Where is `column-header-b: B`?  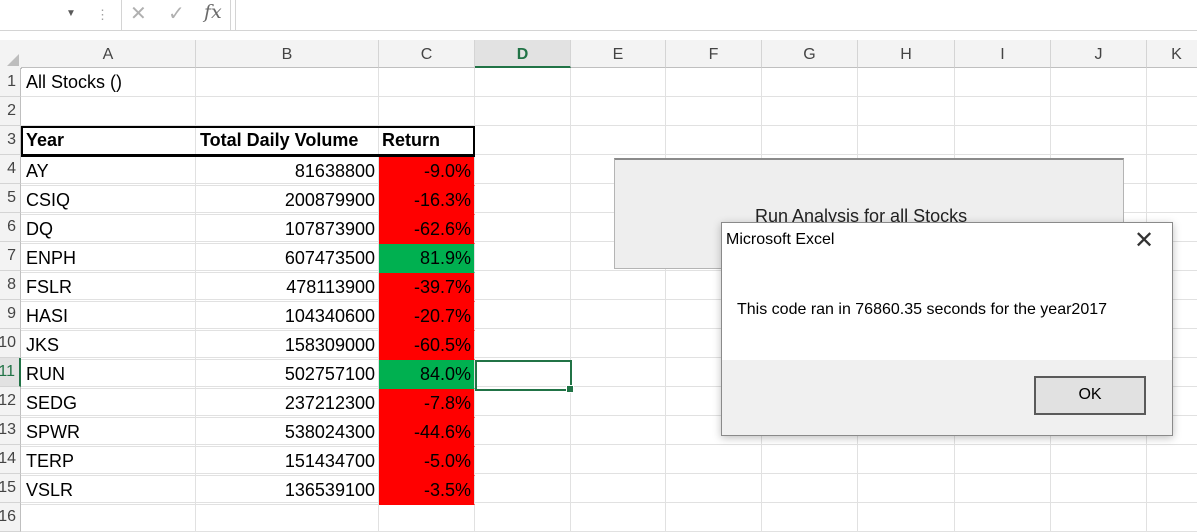 column-header-b: B is located at coordinates (287, 54).